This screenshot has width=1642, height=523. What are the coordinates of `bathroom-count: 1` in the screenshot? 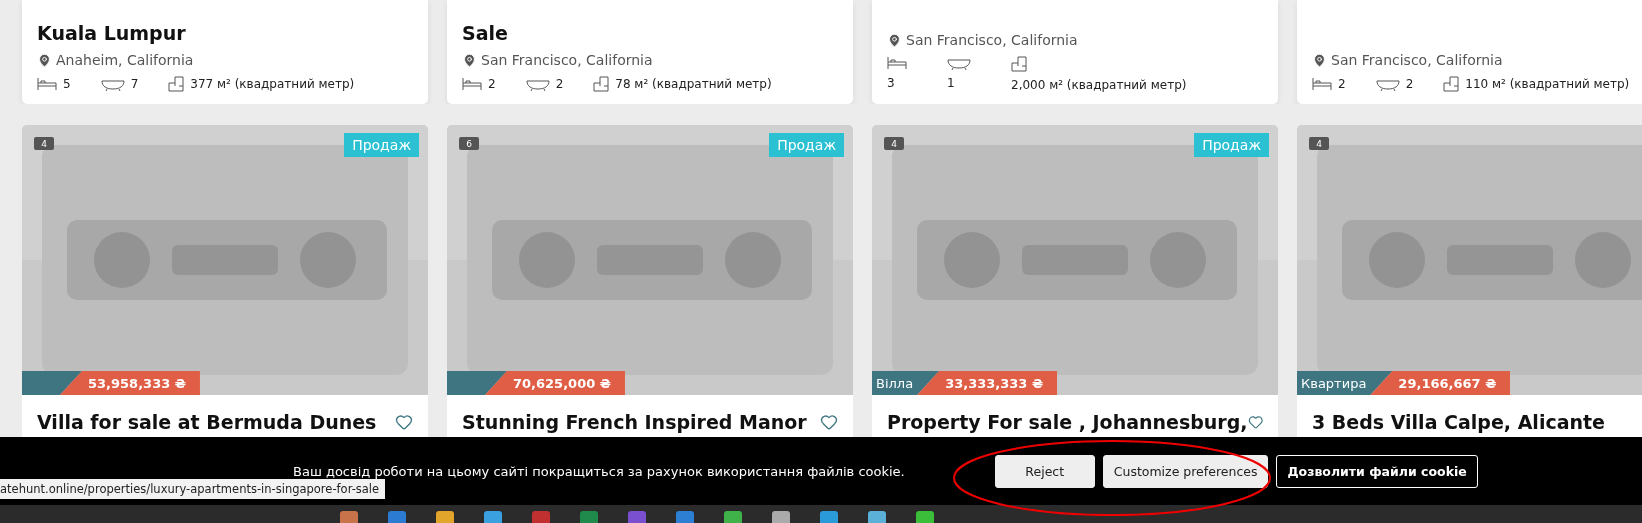 It's located at (951, 83).